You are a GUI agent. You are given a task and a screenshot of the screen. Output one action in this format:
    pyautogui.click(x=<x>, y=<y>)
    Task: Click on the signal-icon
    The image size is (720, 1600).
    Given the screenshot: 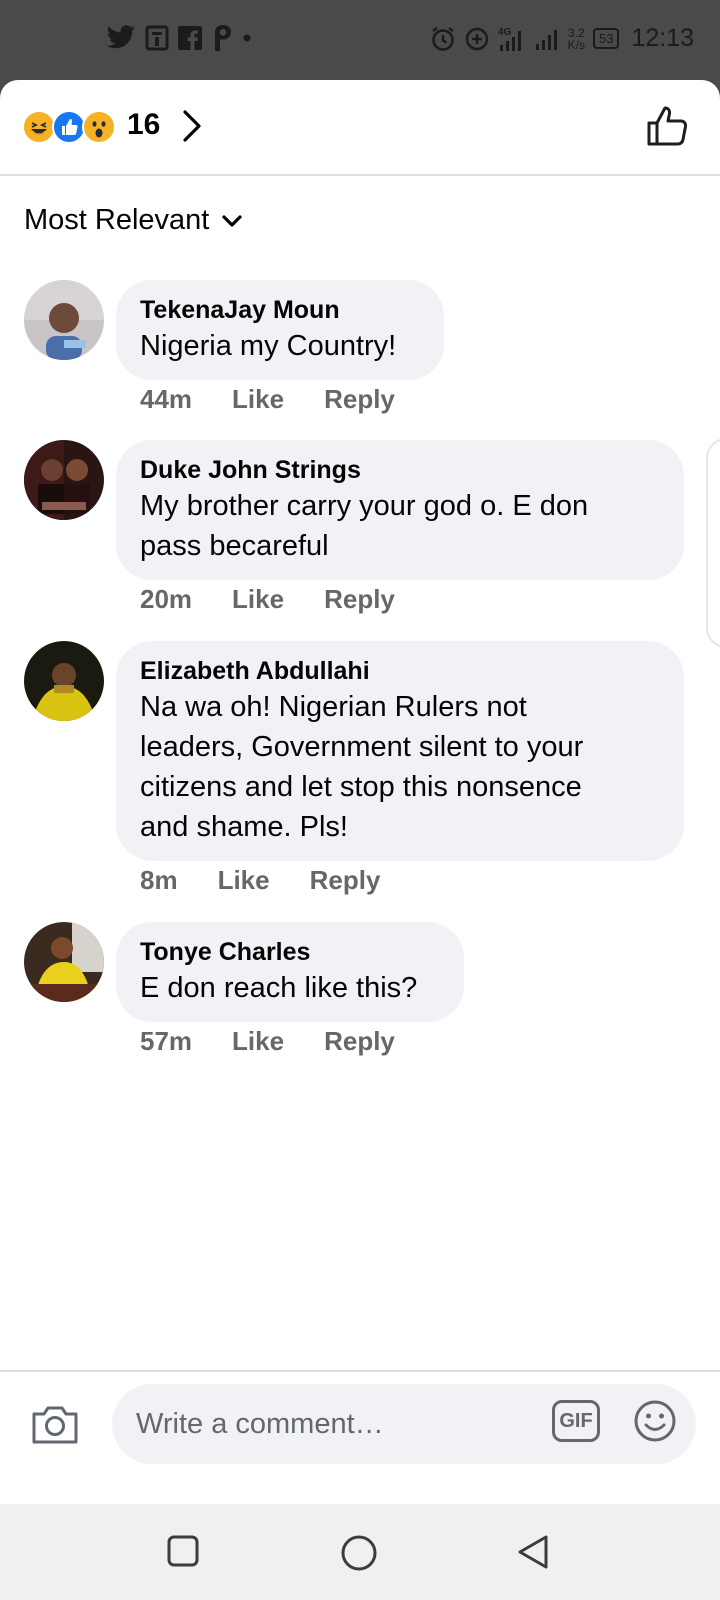 What is the action you would take?
    pyautogui.click(x=546, y=39)
    